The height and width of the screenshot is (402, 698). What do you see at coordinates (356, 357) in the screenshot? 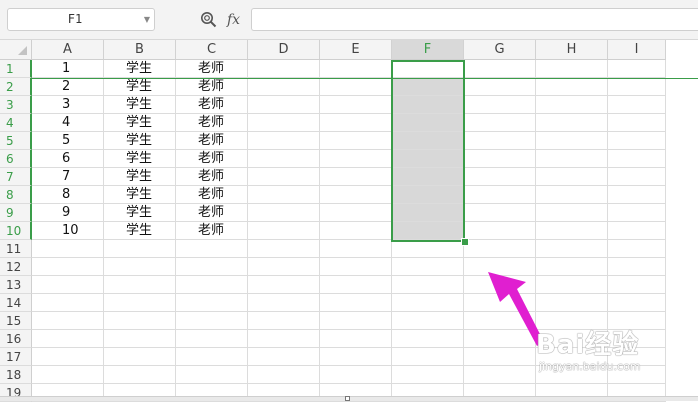
I see `cell-e17` at bounding box center [356, 357].